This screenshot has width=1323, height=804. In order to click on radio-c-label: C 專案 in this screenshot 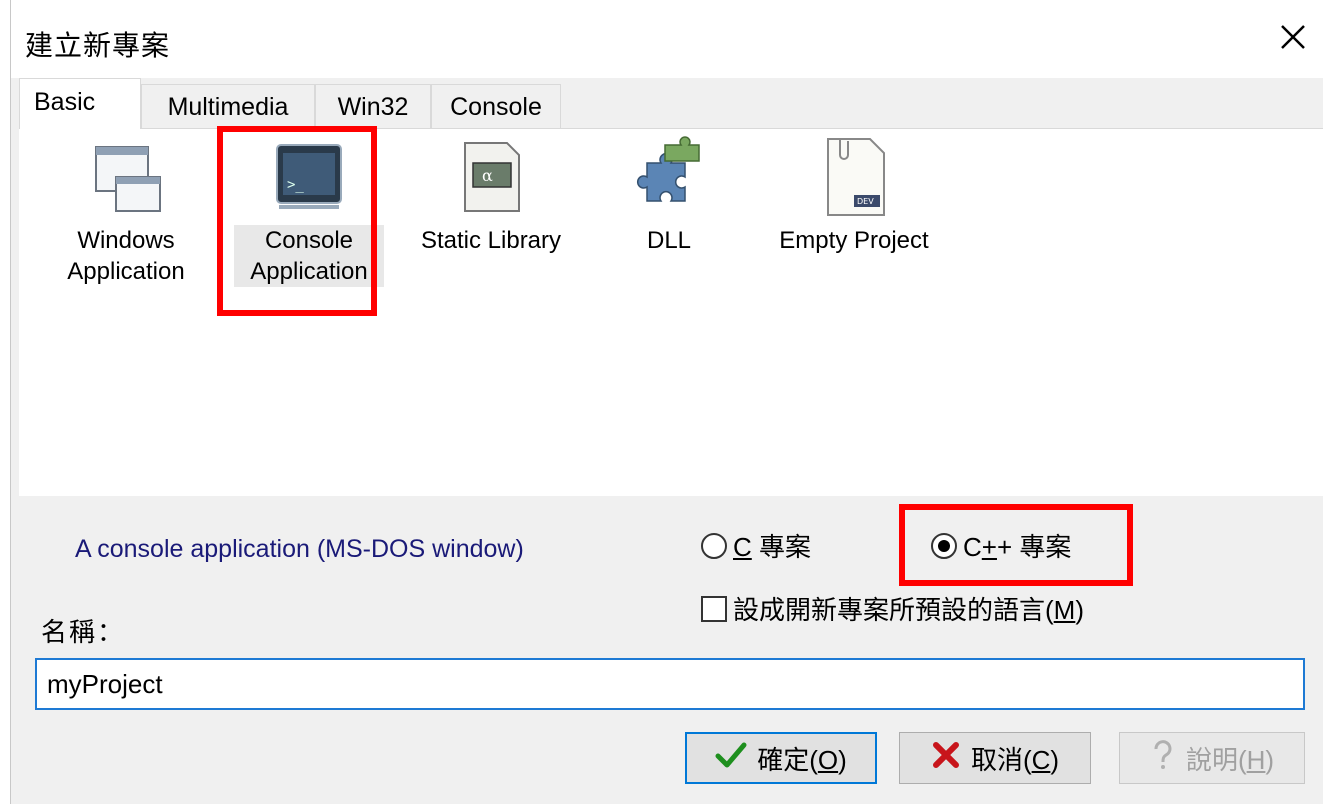, I will do `click(772, 547)`.